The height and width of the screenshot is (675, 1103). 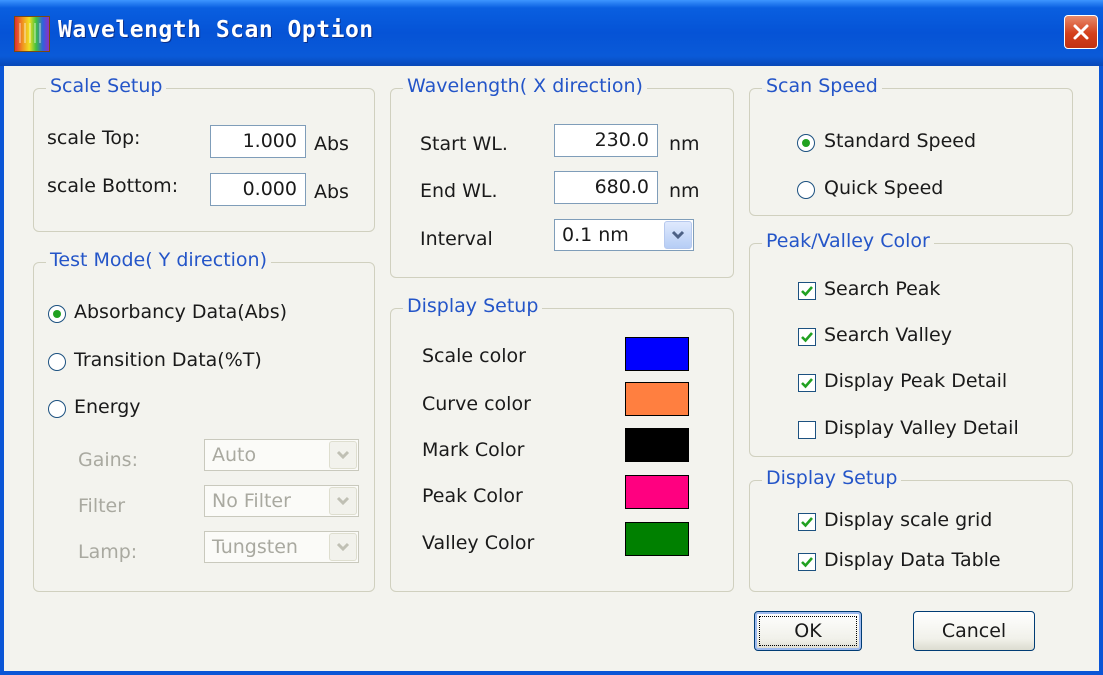 I want to click on end-wl-unit: nm, so click(x=684, y=191).